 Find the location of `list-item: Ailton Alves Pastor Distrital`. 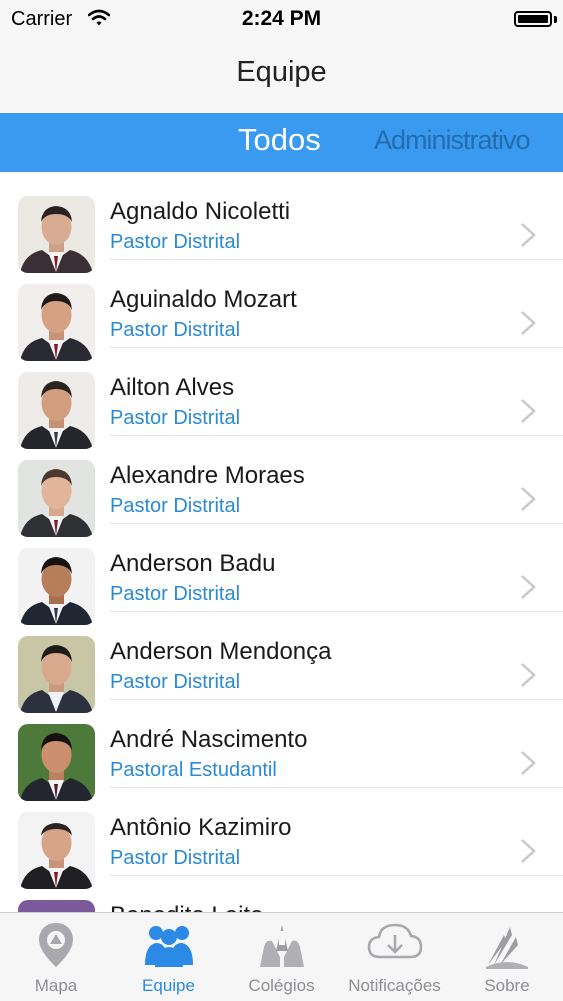

list-item: Ailton Alves Pastor Distrital is located at coordinates (281, 398).